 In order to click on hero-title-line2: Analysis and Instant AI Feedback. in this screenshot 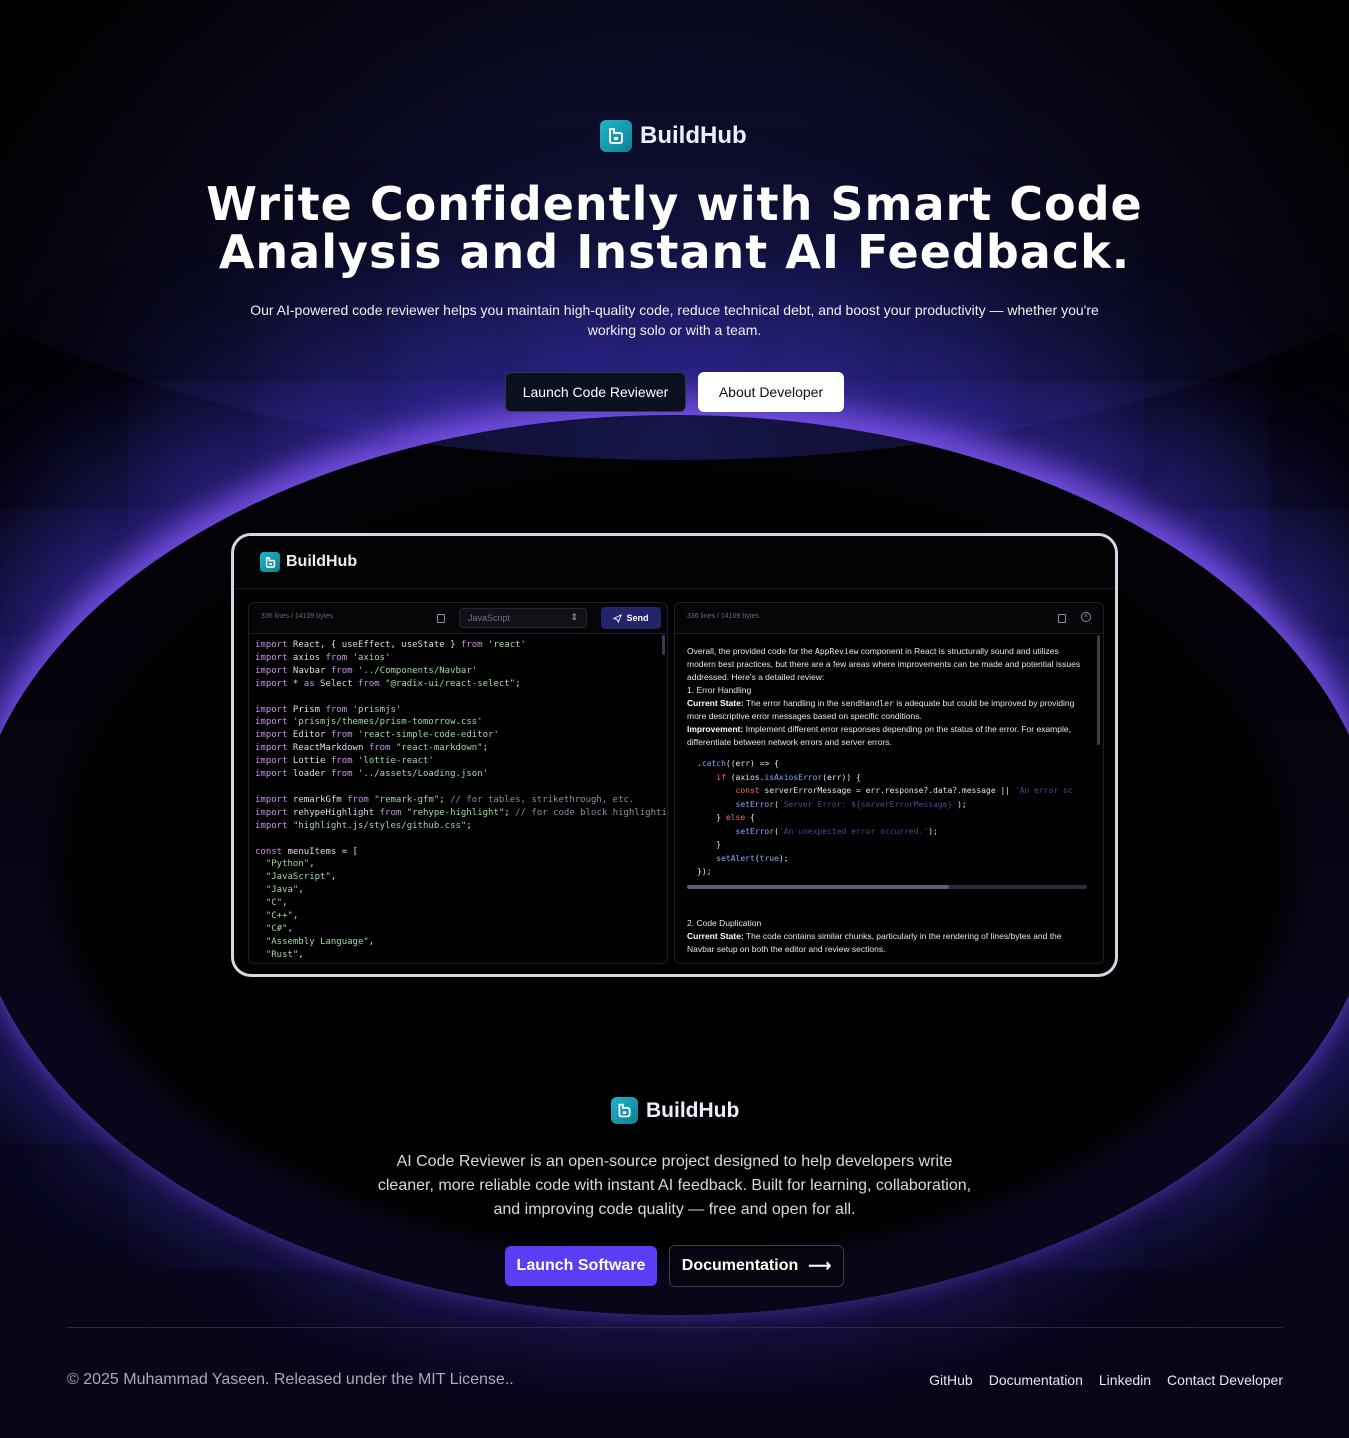, I will do `click(674, 252)`.